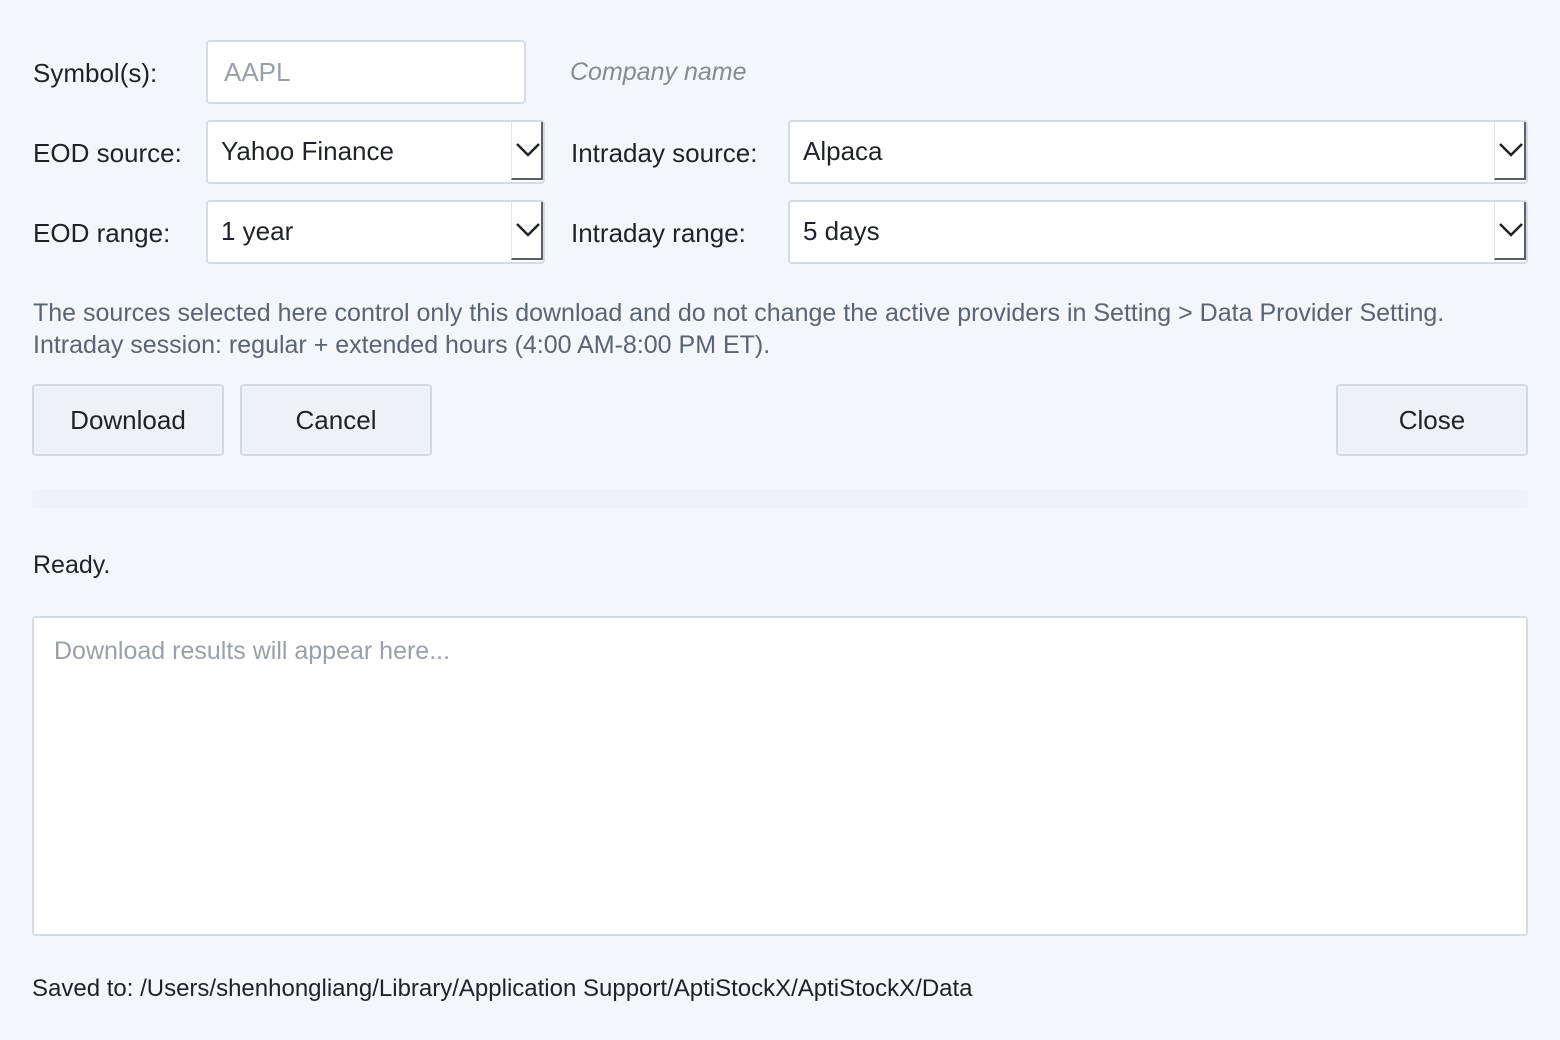  What do you see at coordinates (841, 231) in the screenshot?
I see `intraday-range-value: 5 days` at bounding box center [841, 231].